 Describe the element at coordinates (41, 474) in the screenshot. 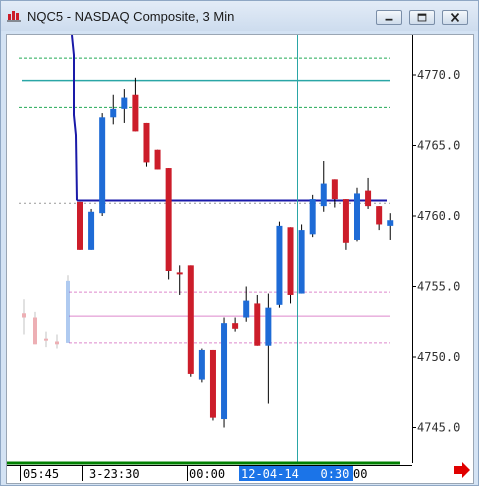

I see `time-label: 05:45` at that location.